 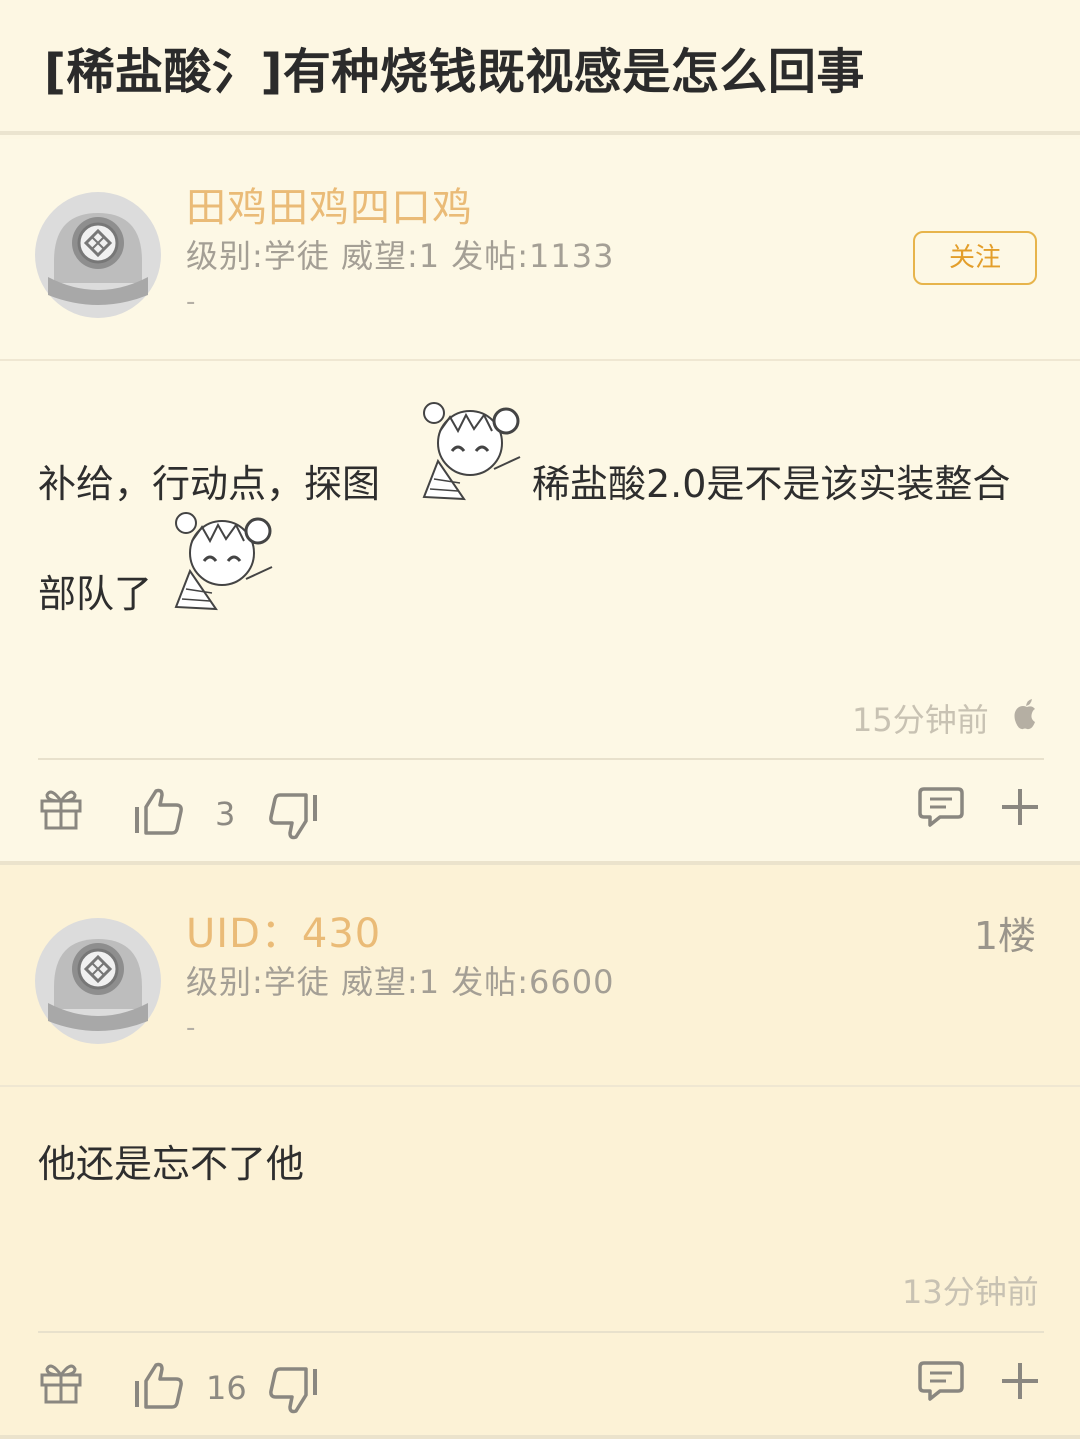 What do you see at coordinates (171, 1164) in the screenshot?
I see `content-line-1: 他还是忘不了他` at bounding box center [171, 1164].